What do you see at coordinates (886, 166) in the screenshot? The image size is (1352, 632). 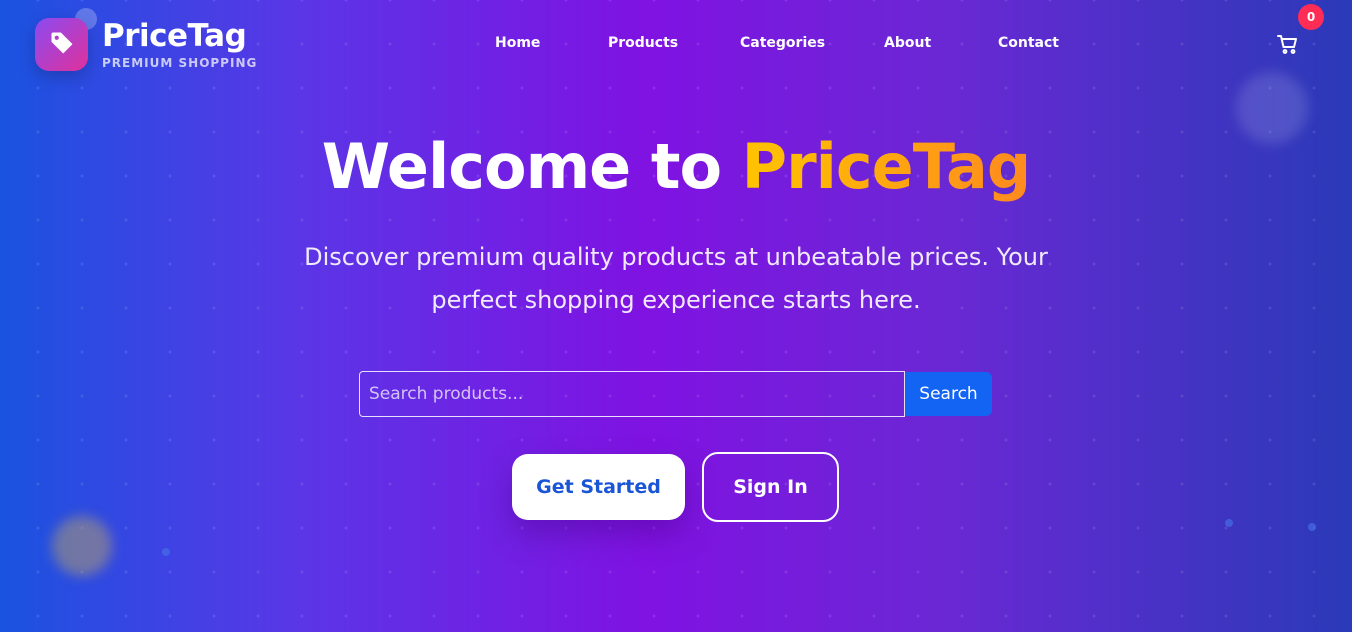 I see `hero-title-accent: PriceTag` at bounding box center [886, 166].